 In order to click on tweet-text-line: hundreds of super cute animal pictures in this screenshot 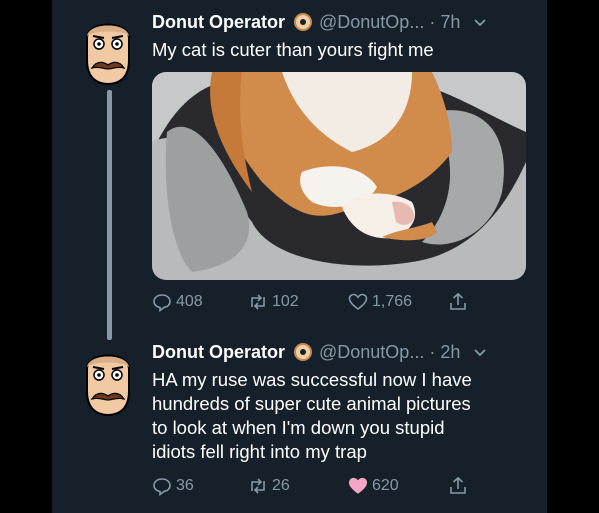, I will do `click(311, 403)`.